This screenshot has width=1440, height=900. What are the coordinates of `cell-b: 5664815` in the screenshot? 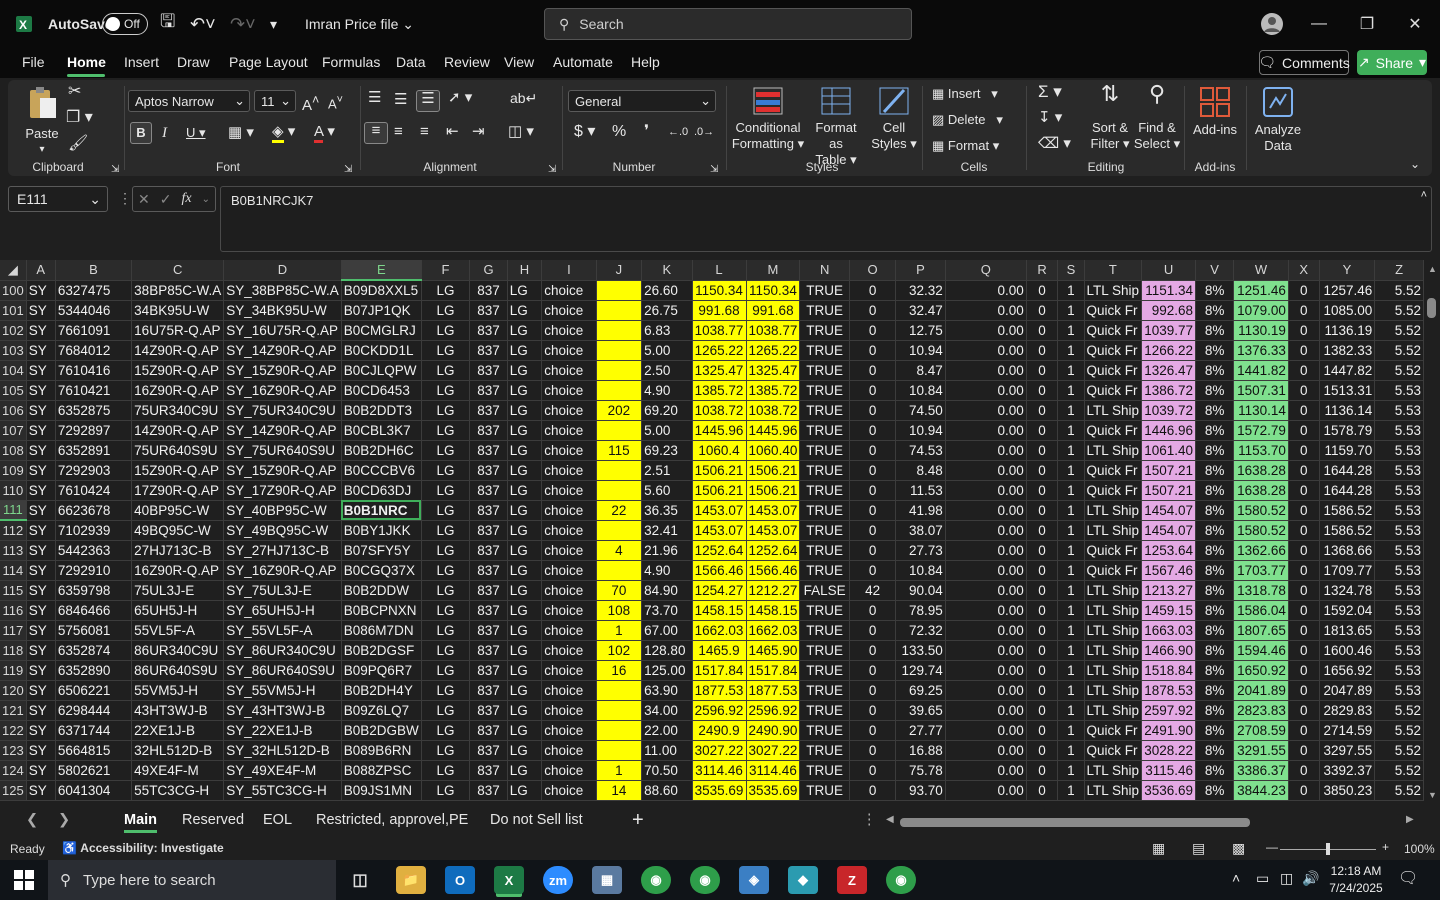 It's located at (94, 750).